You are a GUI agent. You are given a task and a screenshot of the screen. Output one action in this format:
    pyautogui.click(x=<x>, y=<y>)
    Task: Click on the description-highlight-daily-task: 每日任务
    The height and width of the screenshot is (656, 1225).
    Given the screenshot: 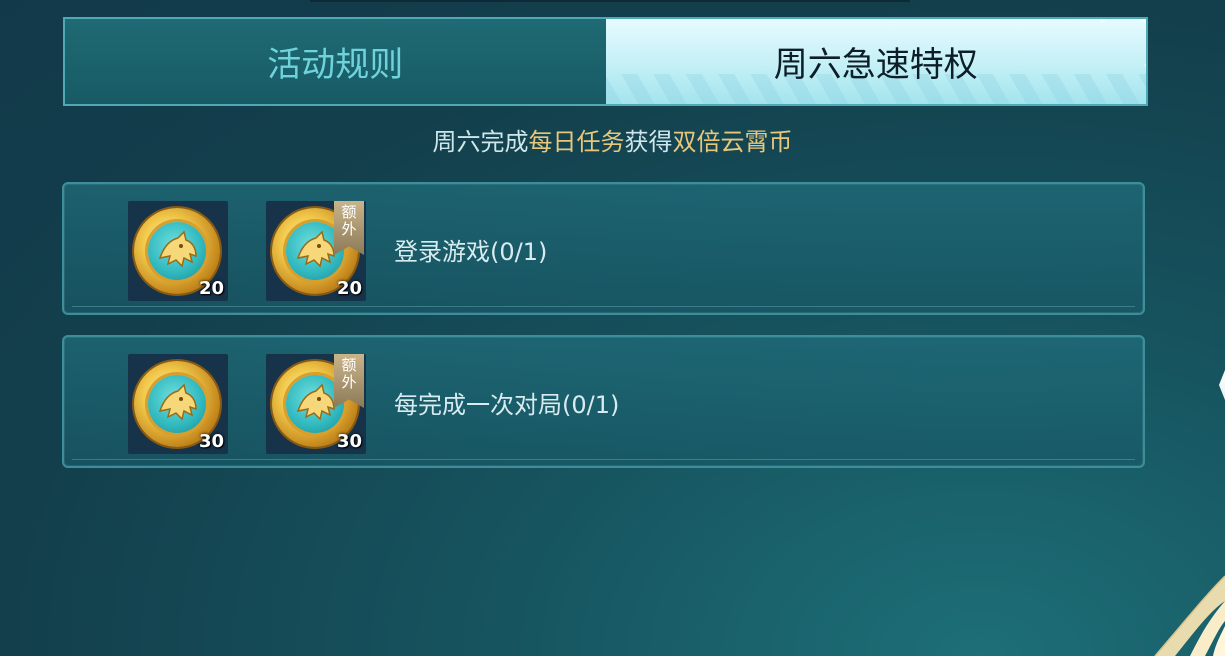 What is the action you would take?
    pyautogui.click(x=576, y=142)
    